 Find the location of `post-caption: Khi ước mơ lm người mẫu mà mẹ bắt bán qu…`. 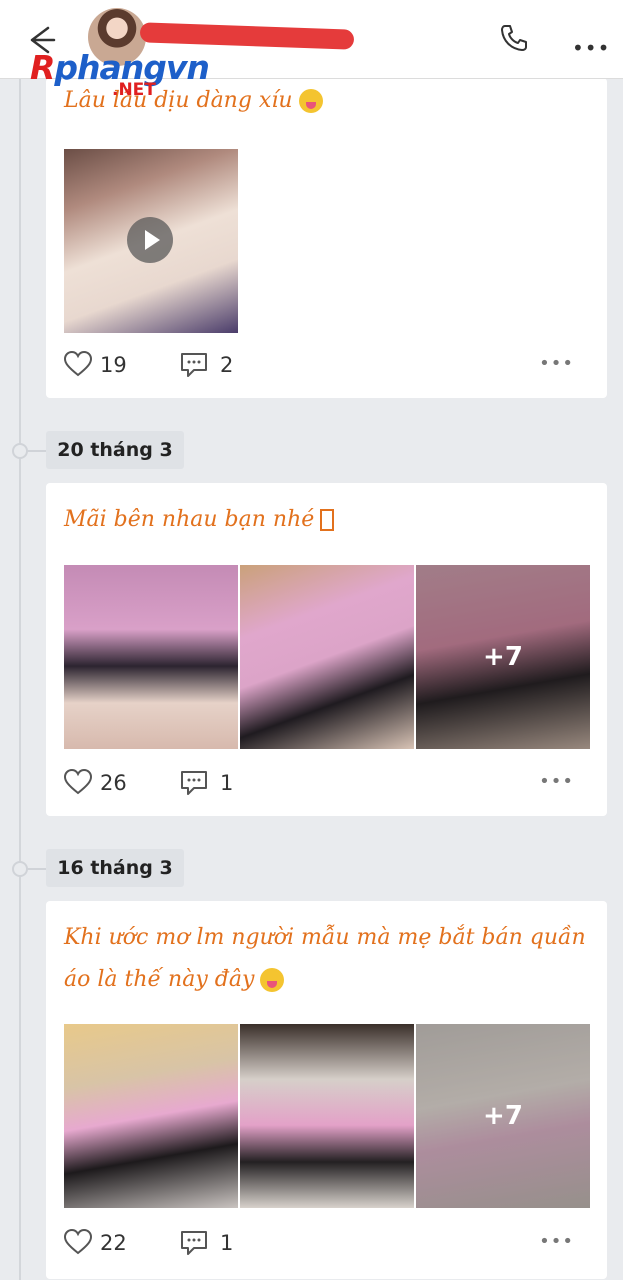

post-caption: Khi ước mơ lm người mẫu mà mẹ bắt bán qu… is located at coordinates (325, 937).